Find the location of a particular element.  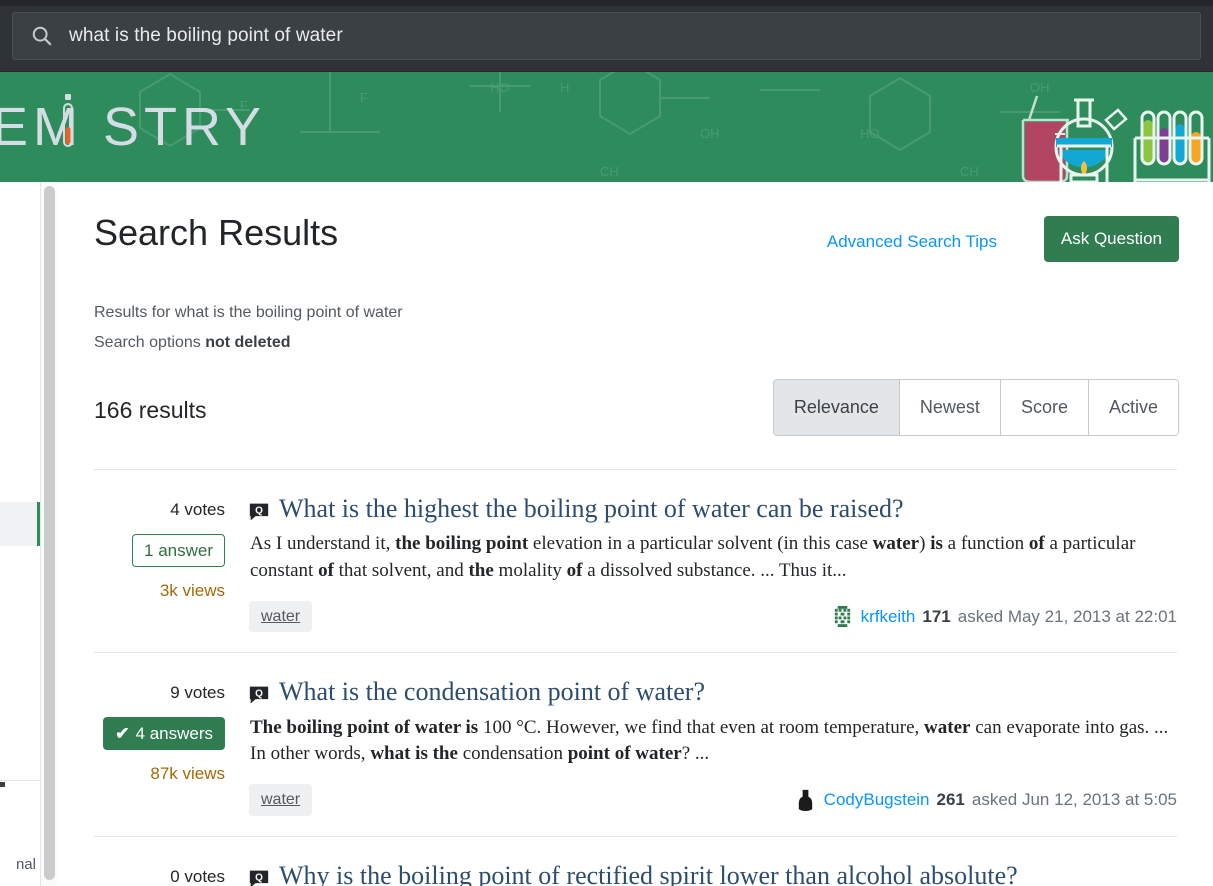

result-stats: 4 votes 1 answer 3k views is located at coordinates (171, 562).